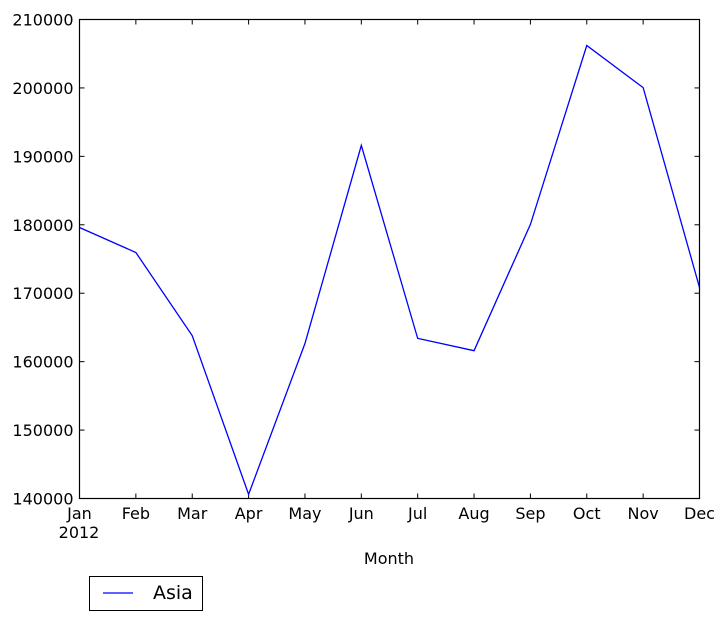 The width and height of the screenshot is (724, 621). I want to click on x-axis-label: Month, so click(389, 558).